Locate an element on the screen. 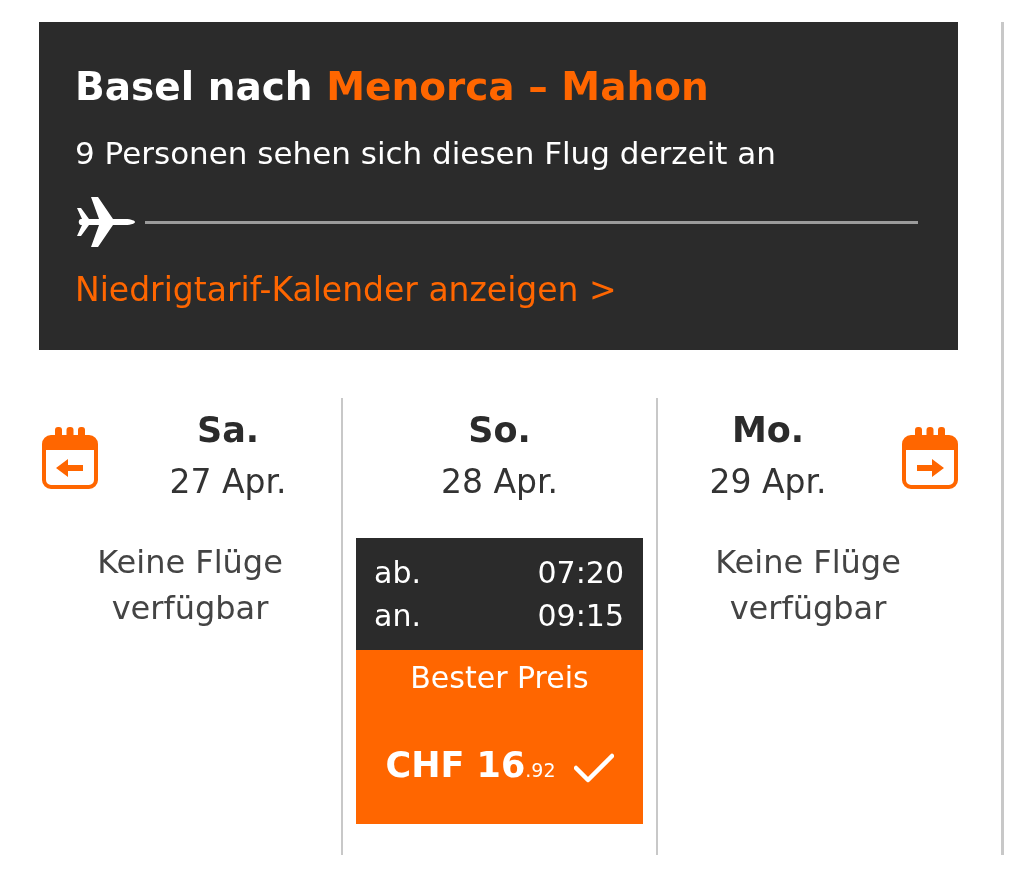 This screenshot has width=1024, height=896. calendar-left-arrow-icon is located at coordinates (70, 458).